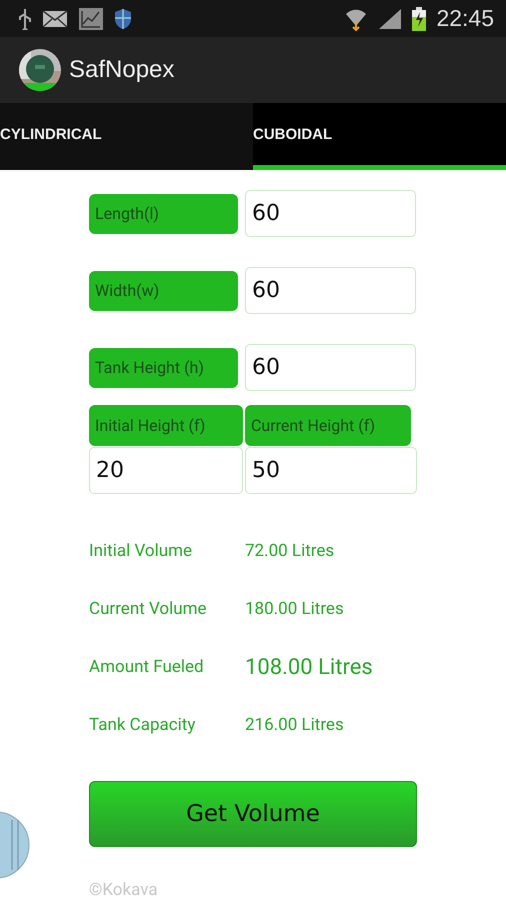  What do you see at coordinates (328, 425) in the screenshot?
I see `field-label: Current Height (f)` at bounding box center [328, 425].